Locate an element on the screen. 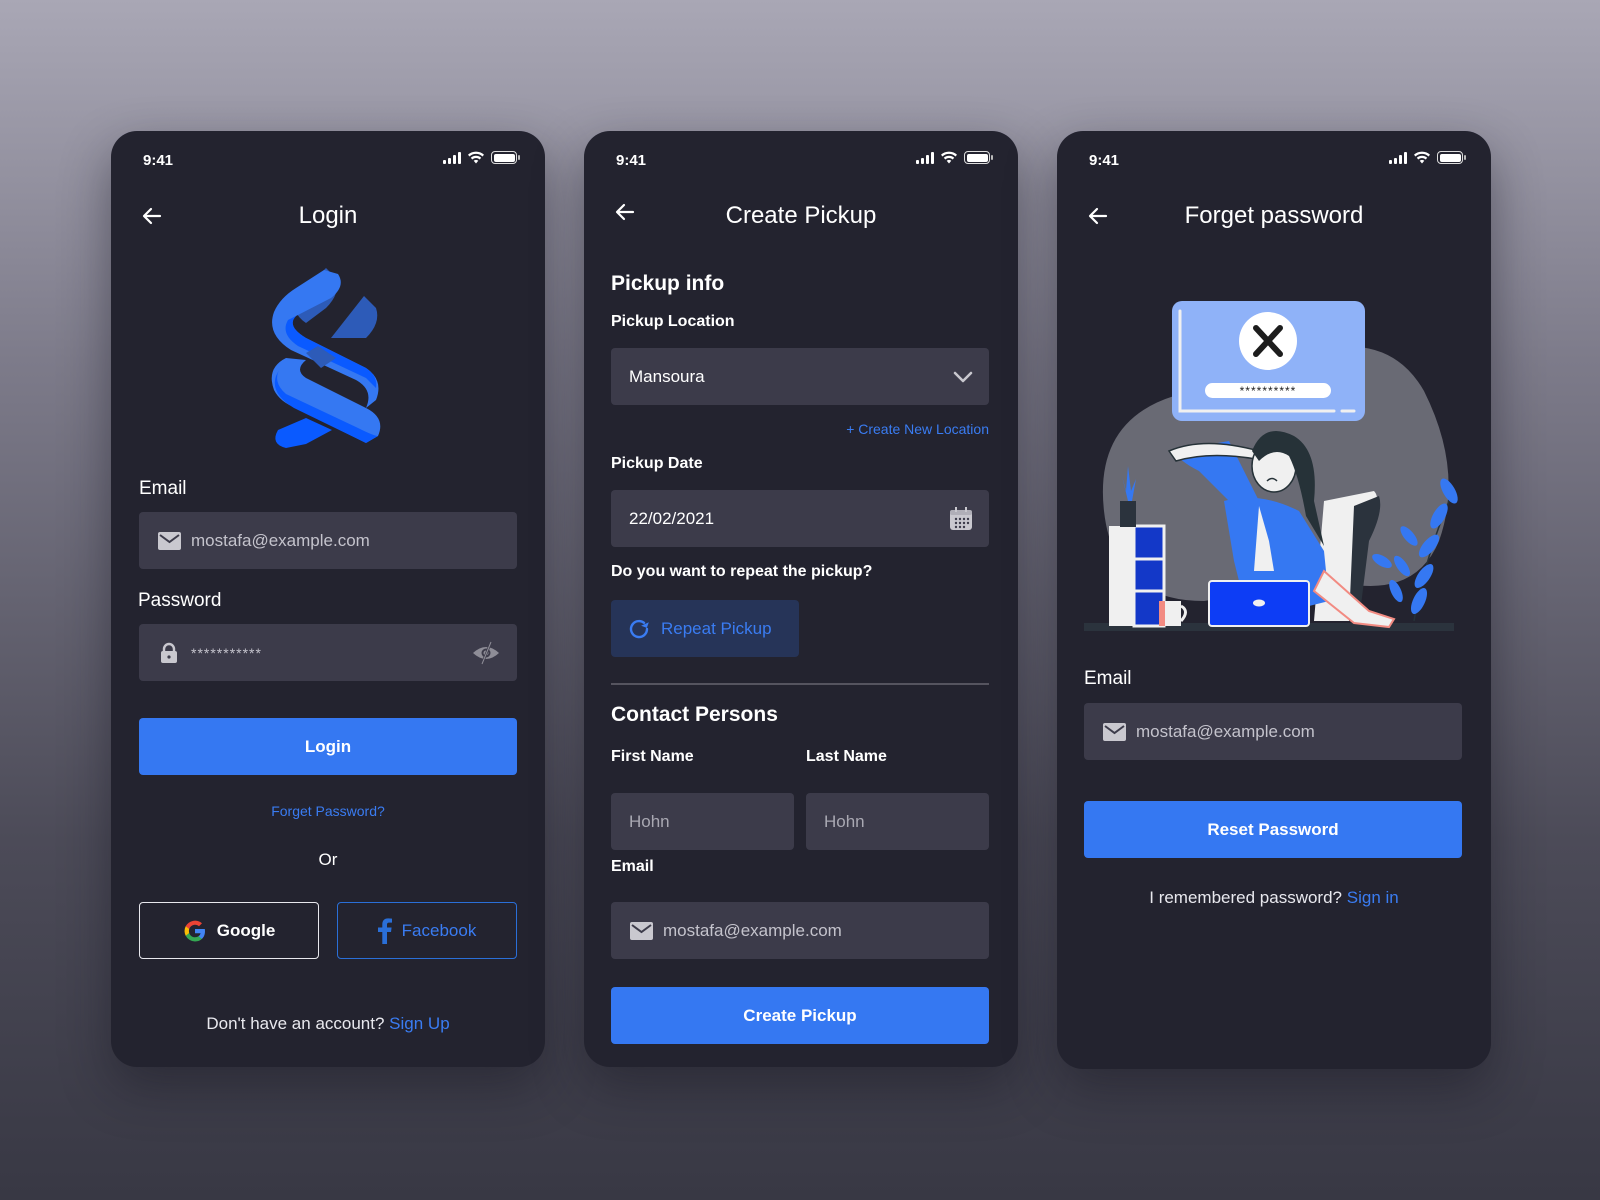 This screenshot has height=1200, width=1600. password-input: *********** is located at coordinates (328, 652).